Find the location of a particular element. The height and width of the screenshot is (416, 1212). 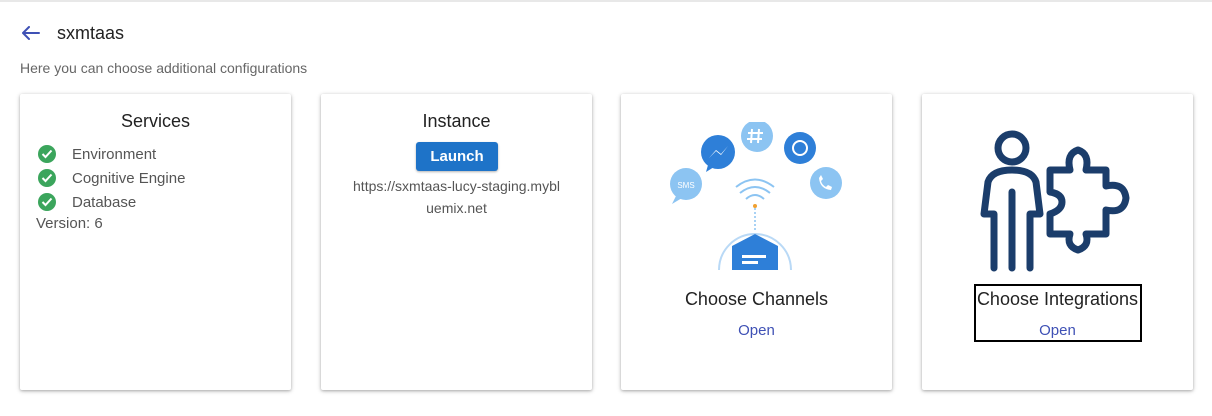

integrations-open-link: Open is located at coordinates (1057, 330).